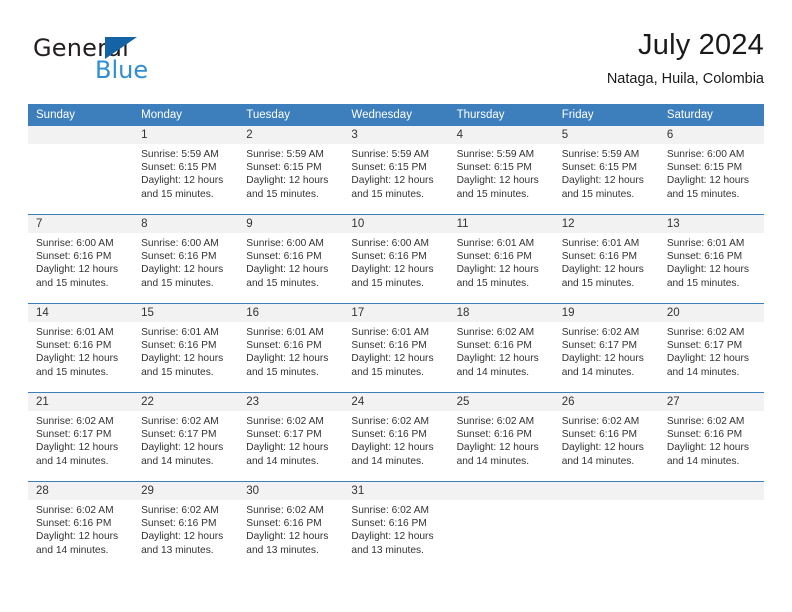 The width and height of the screenshot is (792, 612). Describe the element at coordinates (81, 313) in the screenshot. I see `day-number: 14` at that location.